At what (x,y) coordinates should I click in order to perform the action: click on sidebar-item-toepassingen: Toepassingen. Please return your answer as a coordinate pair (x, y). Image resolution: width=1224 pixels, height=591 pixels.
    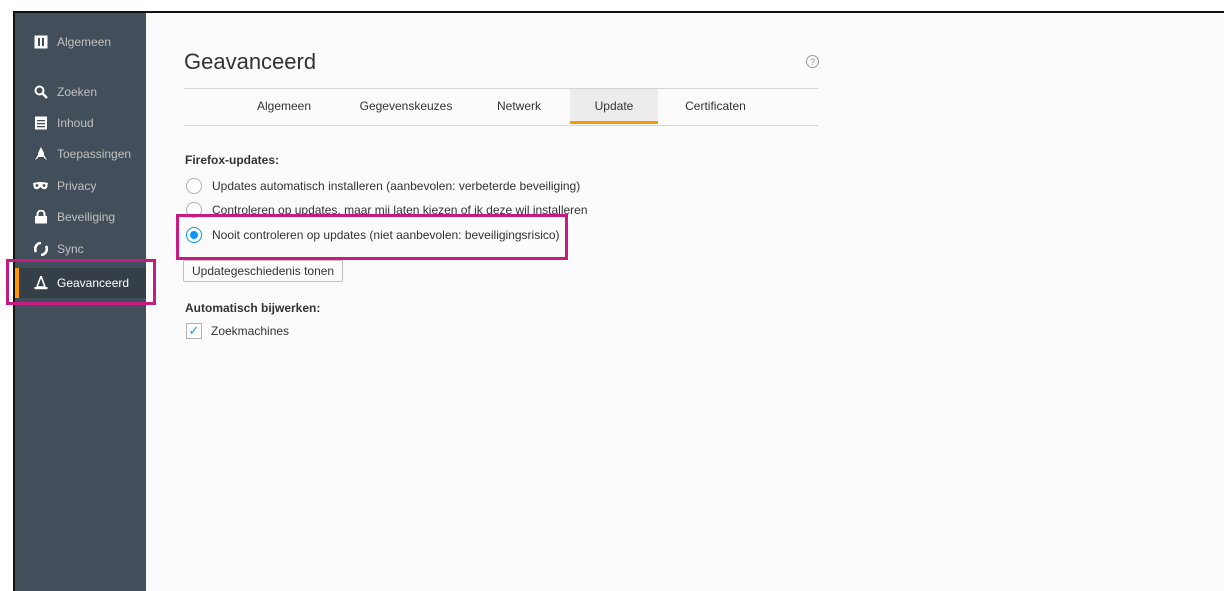
    Looking at the image, I should click on (80, 154).